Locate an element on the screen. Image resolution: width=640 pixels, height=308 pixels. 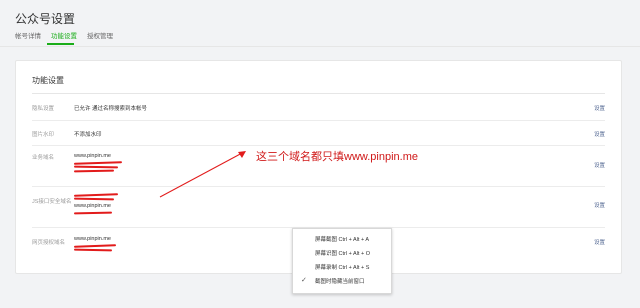
menu-item-hide-window: 截图时隐藏当前窗口 is located at coordinates (340, 281).